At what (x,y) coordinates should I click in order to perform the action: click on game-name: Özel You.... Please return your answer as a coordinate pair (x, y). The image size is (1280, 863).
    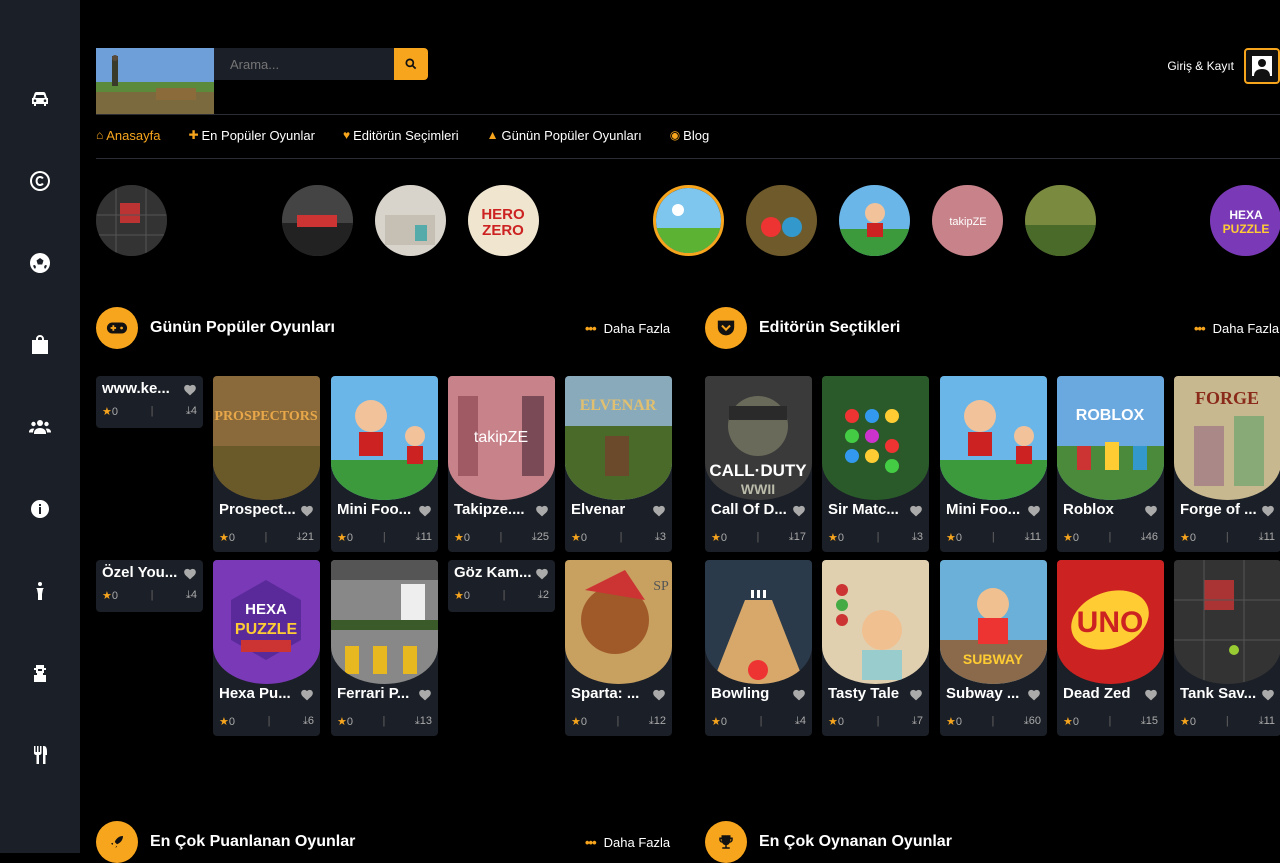
    Looking at the image, I should click on (141, 572).